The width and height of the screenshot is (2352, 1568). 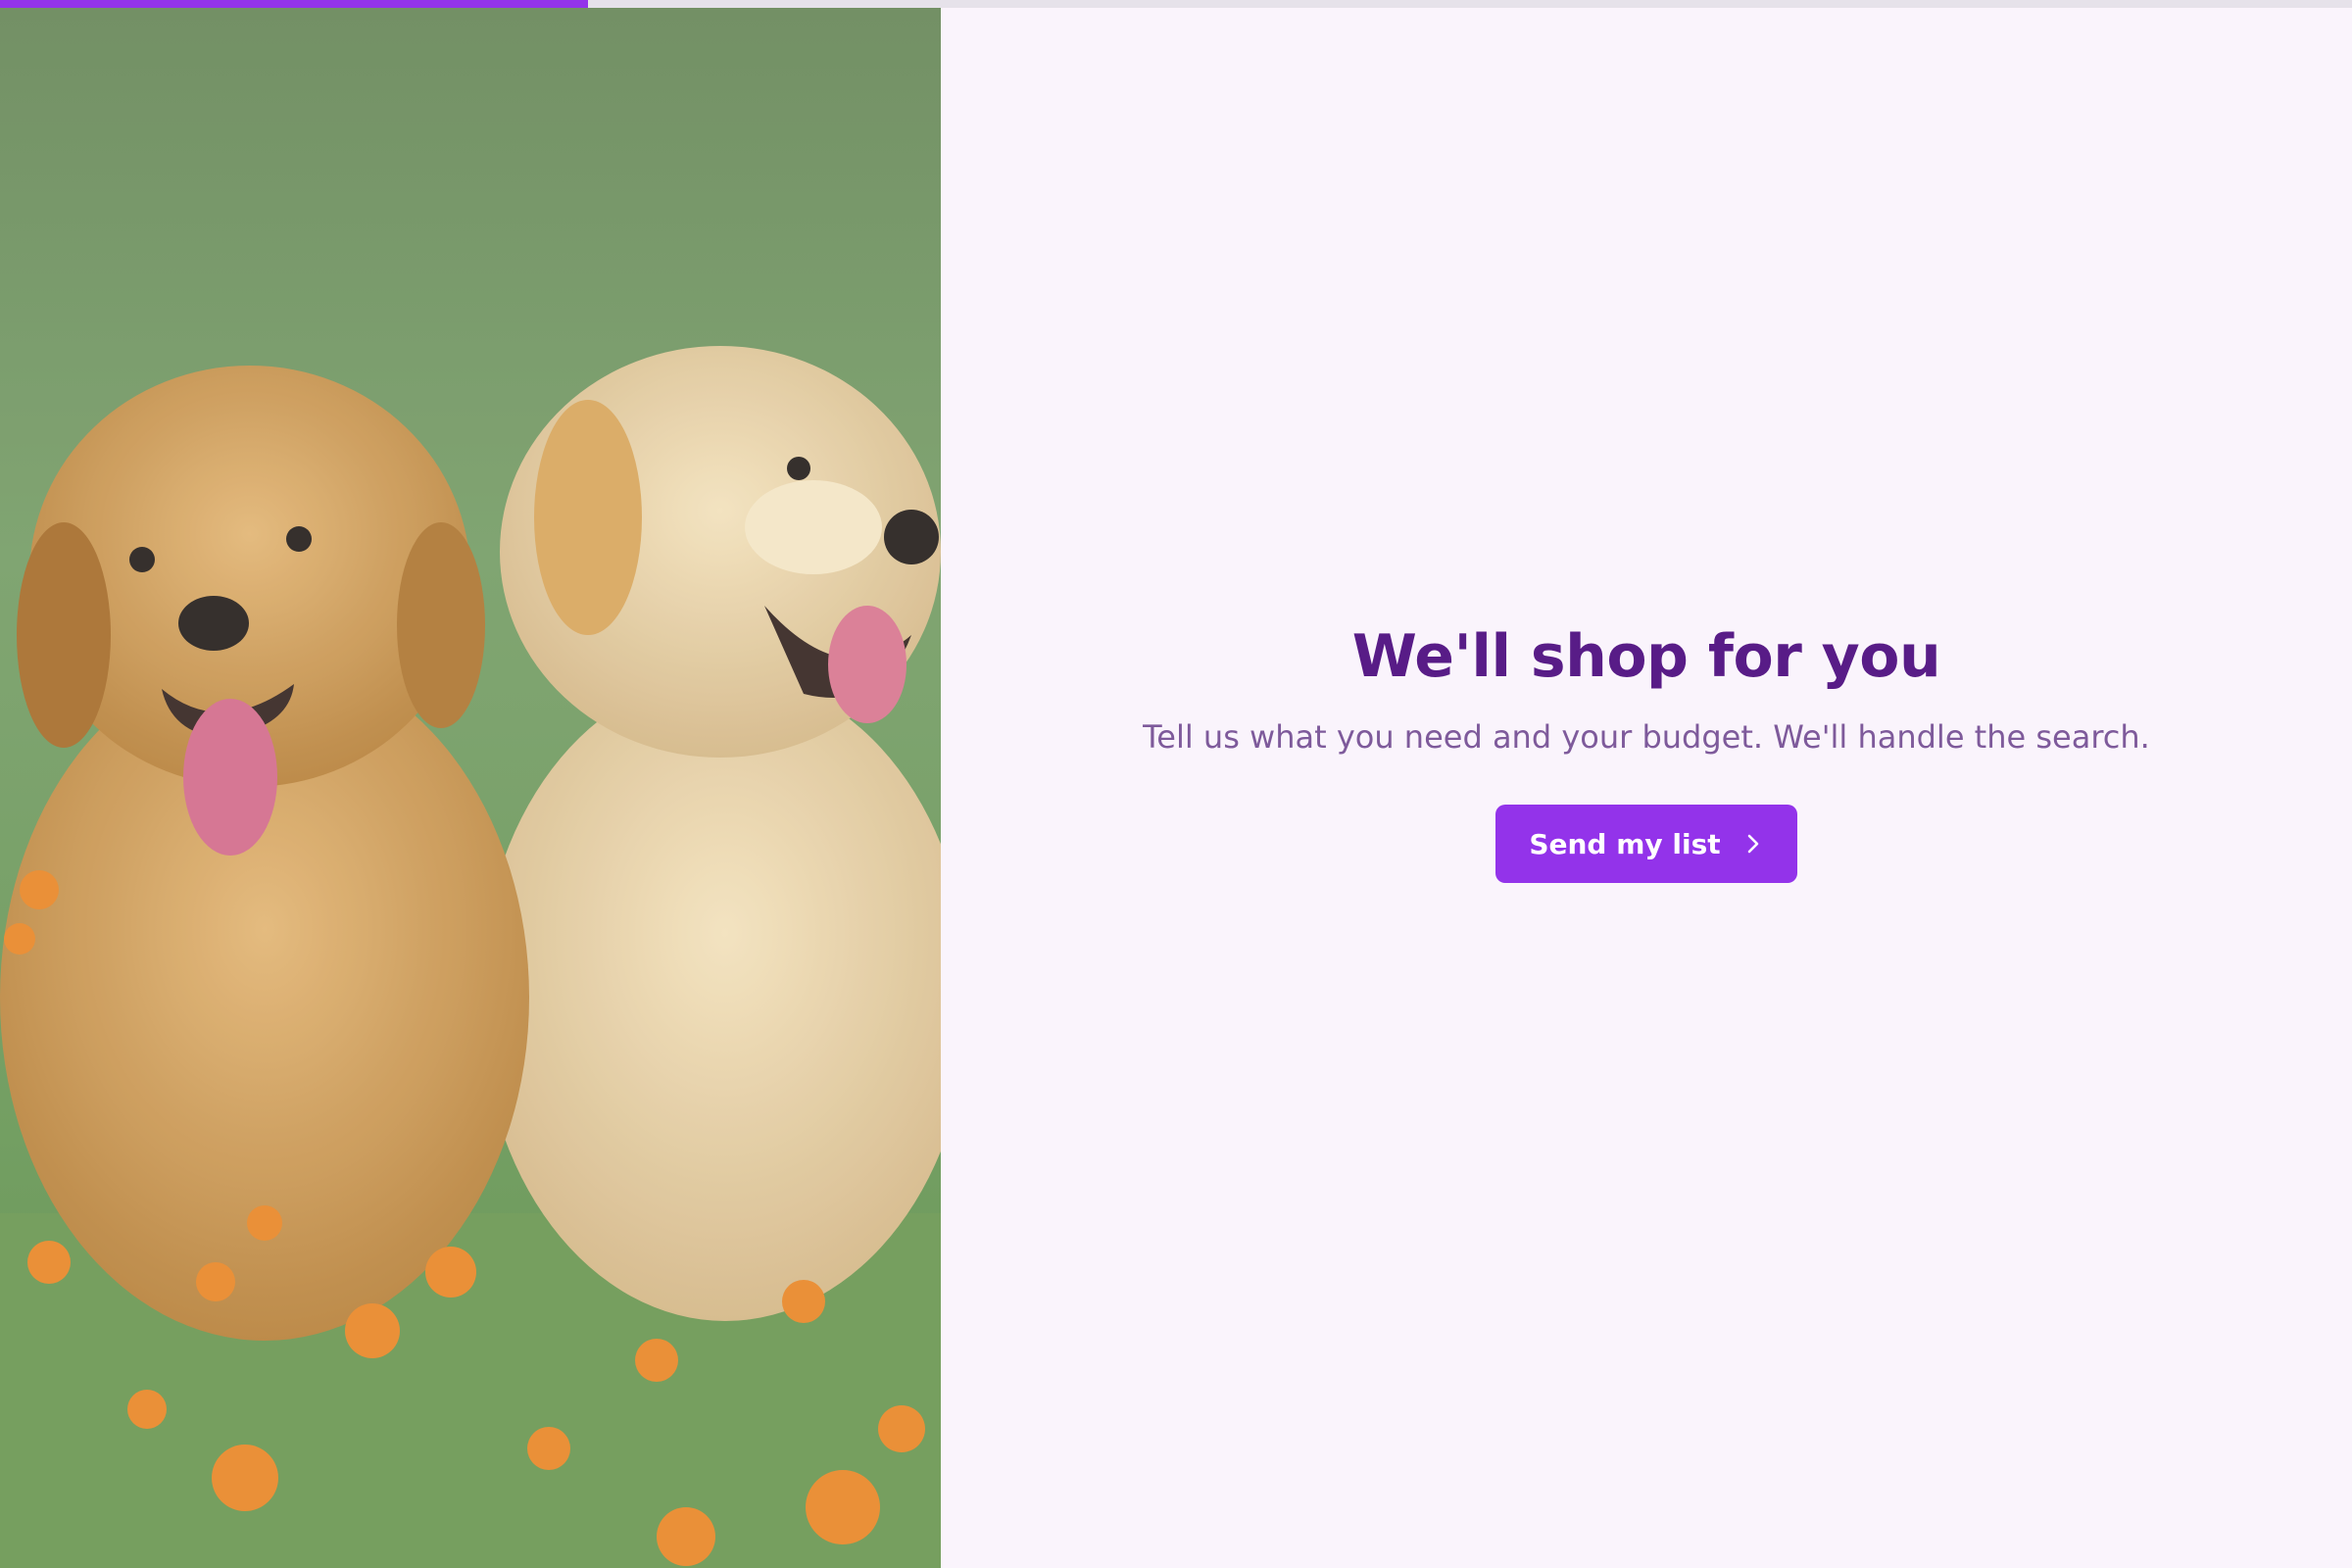 What do you see at coordinates (1753, 844) in the screenshot?
I see `chevron-right-icon` at bounding box center [1753, 844].